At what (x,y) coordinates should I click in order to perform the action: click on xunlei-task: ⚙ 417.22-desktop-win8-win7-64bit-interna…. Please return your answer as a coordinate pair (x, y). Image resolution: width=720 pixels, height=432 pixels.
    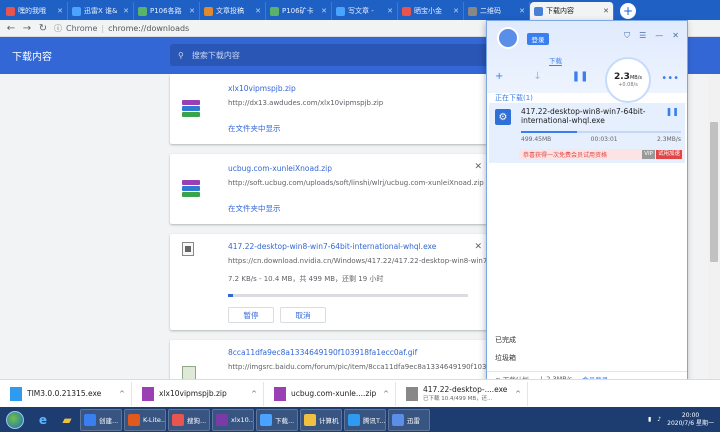
    Looking at the image, I should click on (587, 133).